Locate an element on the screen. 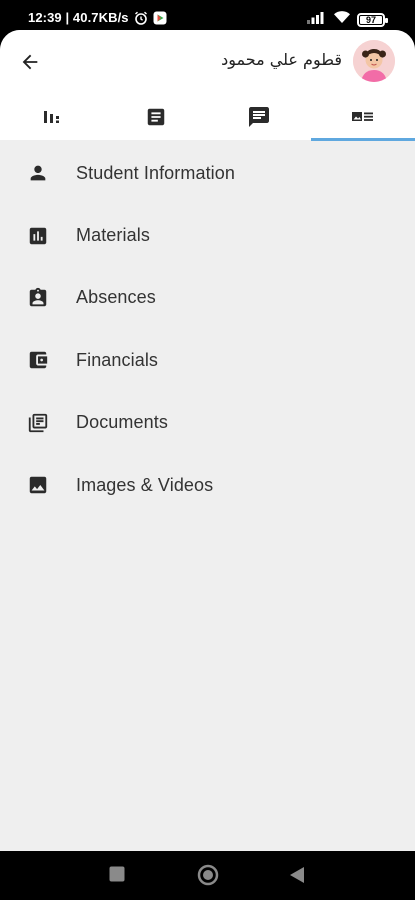 The image size is (415, 900). image-icon is located at coordinates (38, 485).